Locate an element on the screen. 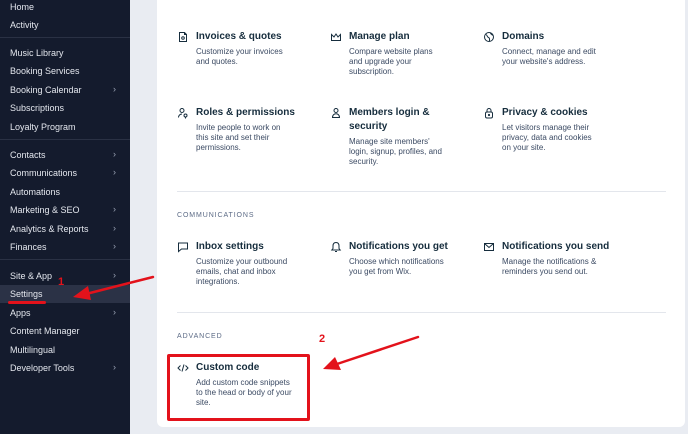 This screenshot has height=434, width=688. card-desc-line: you get from Wix. is located at coordinates (380, 271).